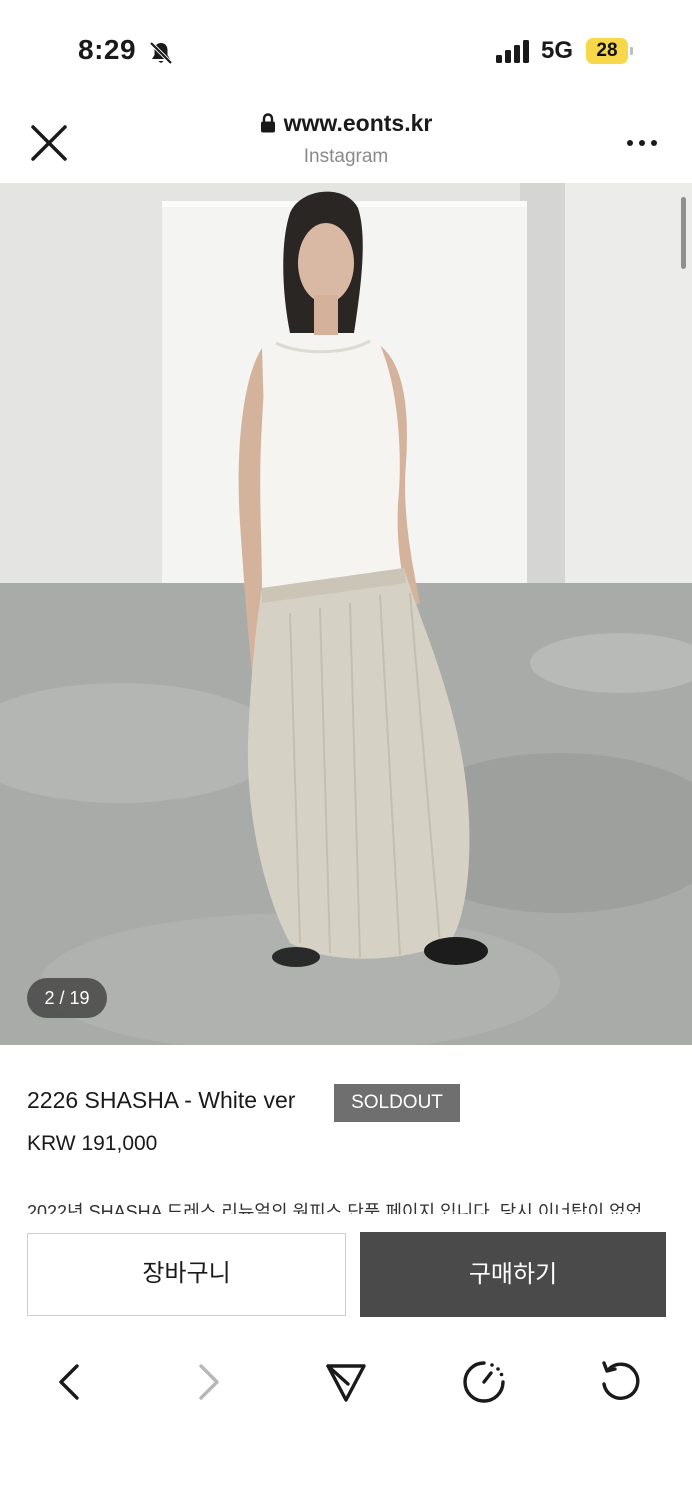 The width and height of the screenshot is (692, 1500). I want to click on description-fade, so click(346, 1216).